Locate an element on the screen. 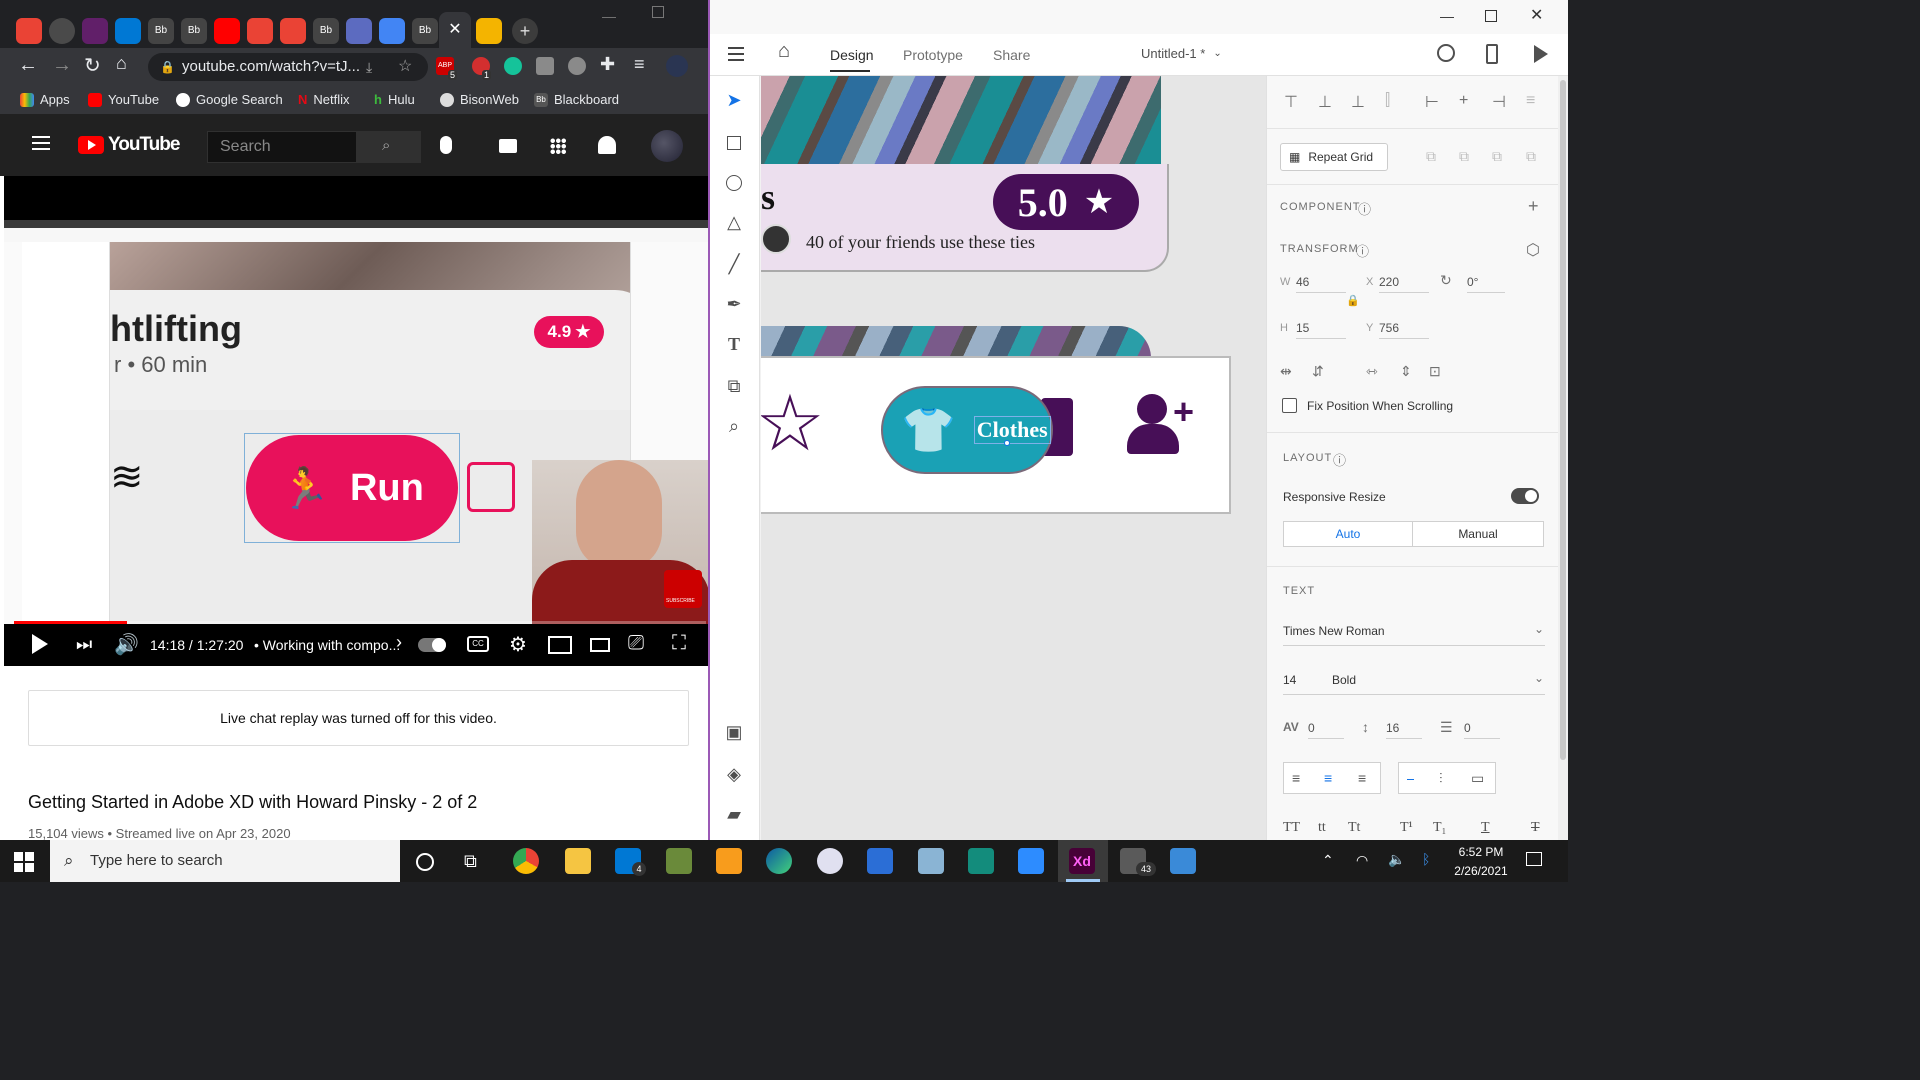 The width and height of the screenshot is (1920, 1080). sway-icon is located at coordinates (981, 861).